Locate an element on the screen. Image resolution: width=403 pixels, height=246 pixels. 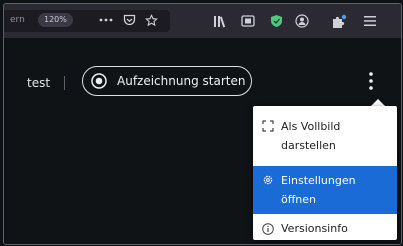
menu-item-label: Einstellungen öffnen is located at coordinates (318, 190).